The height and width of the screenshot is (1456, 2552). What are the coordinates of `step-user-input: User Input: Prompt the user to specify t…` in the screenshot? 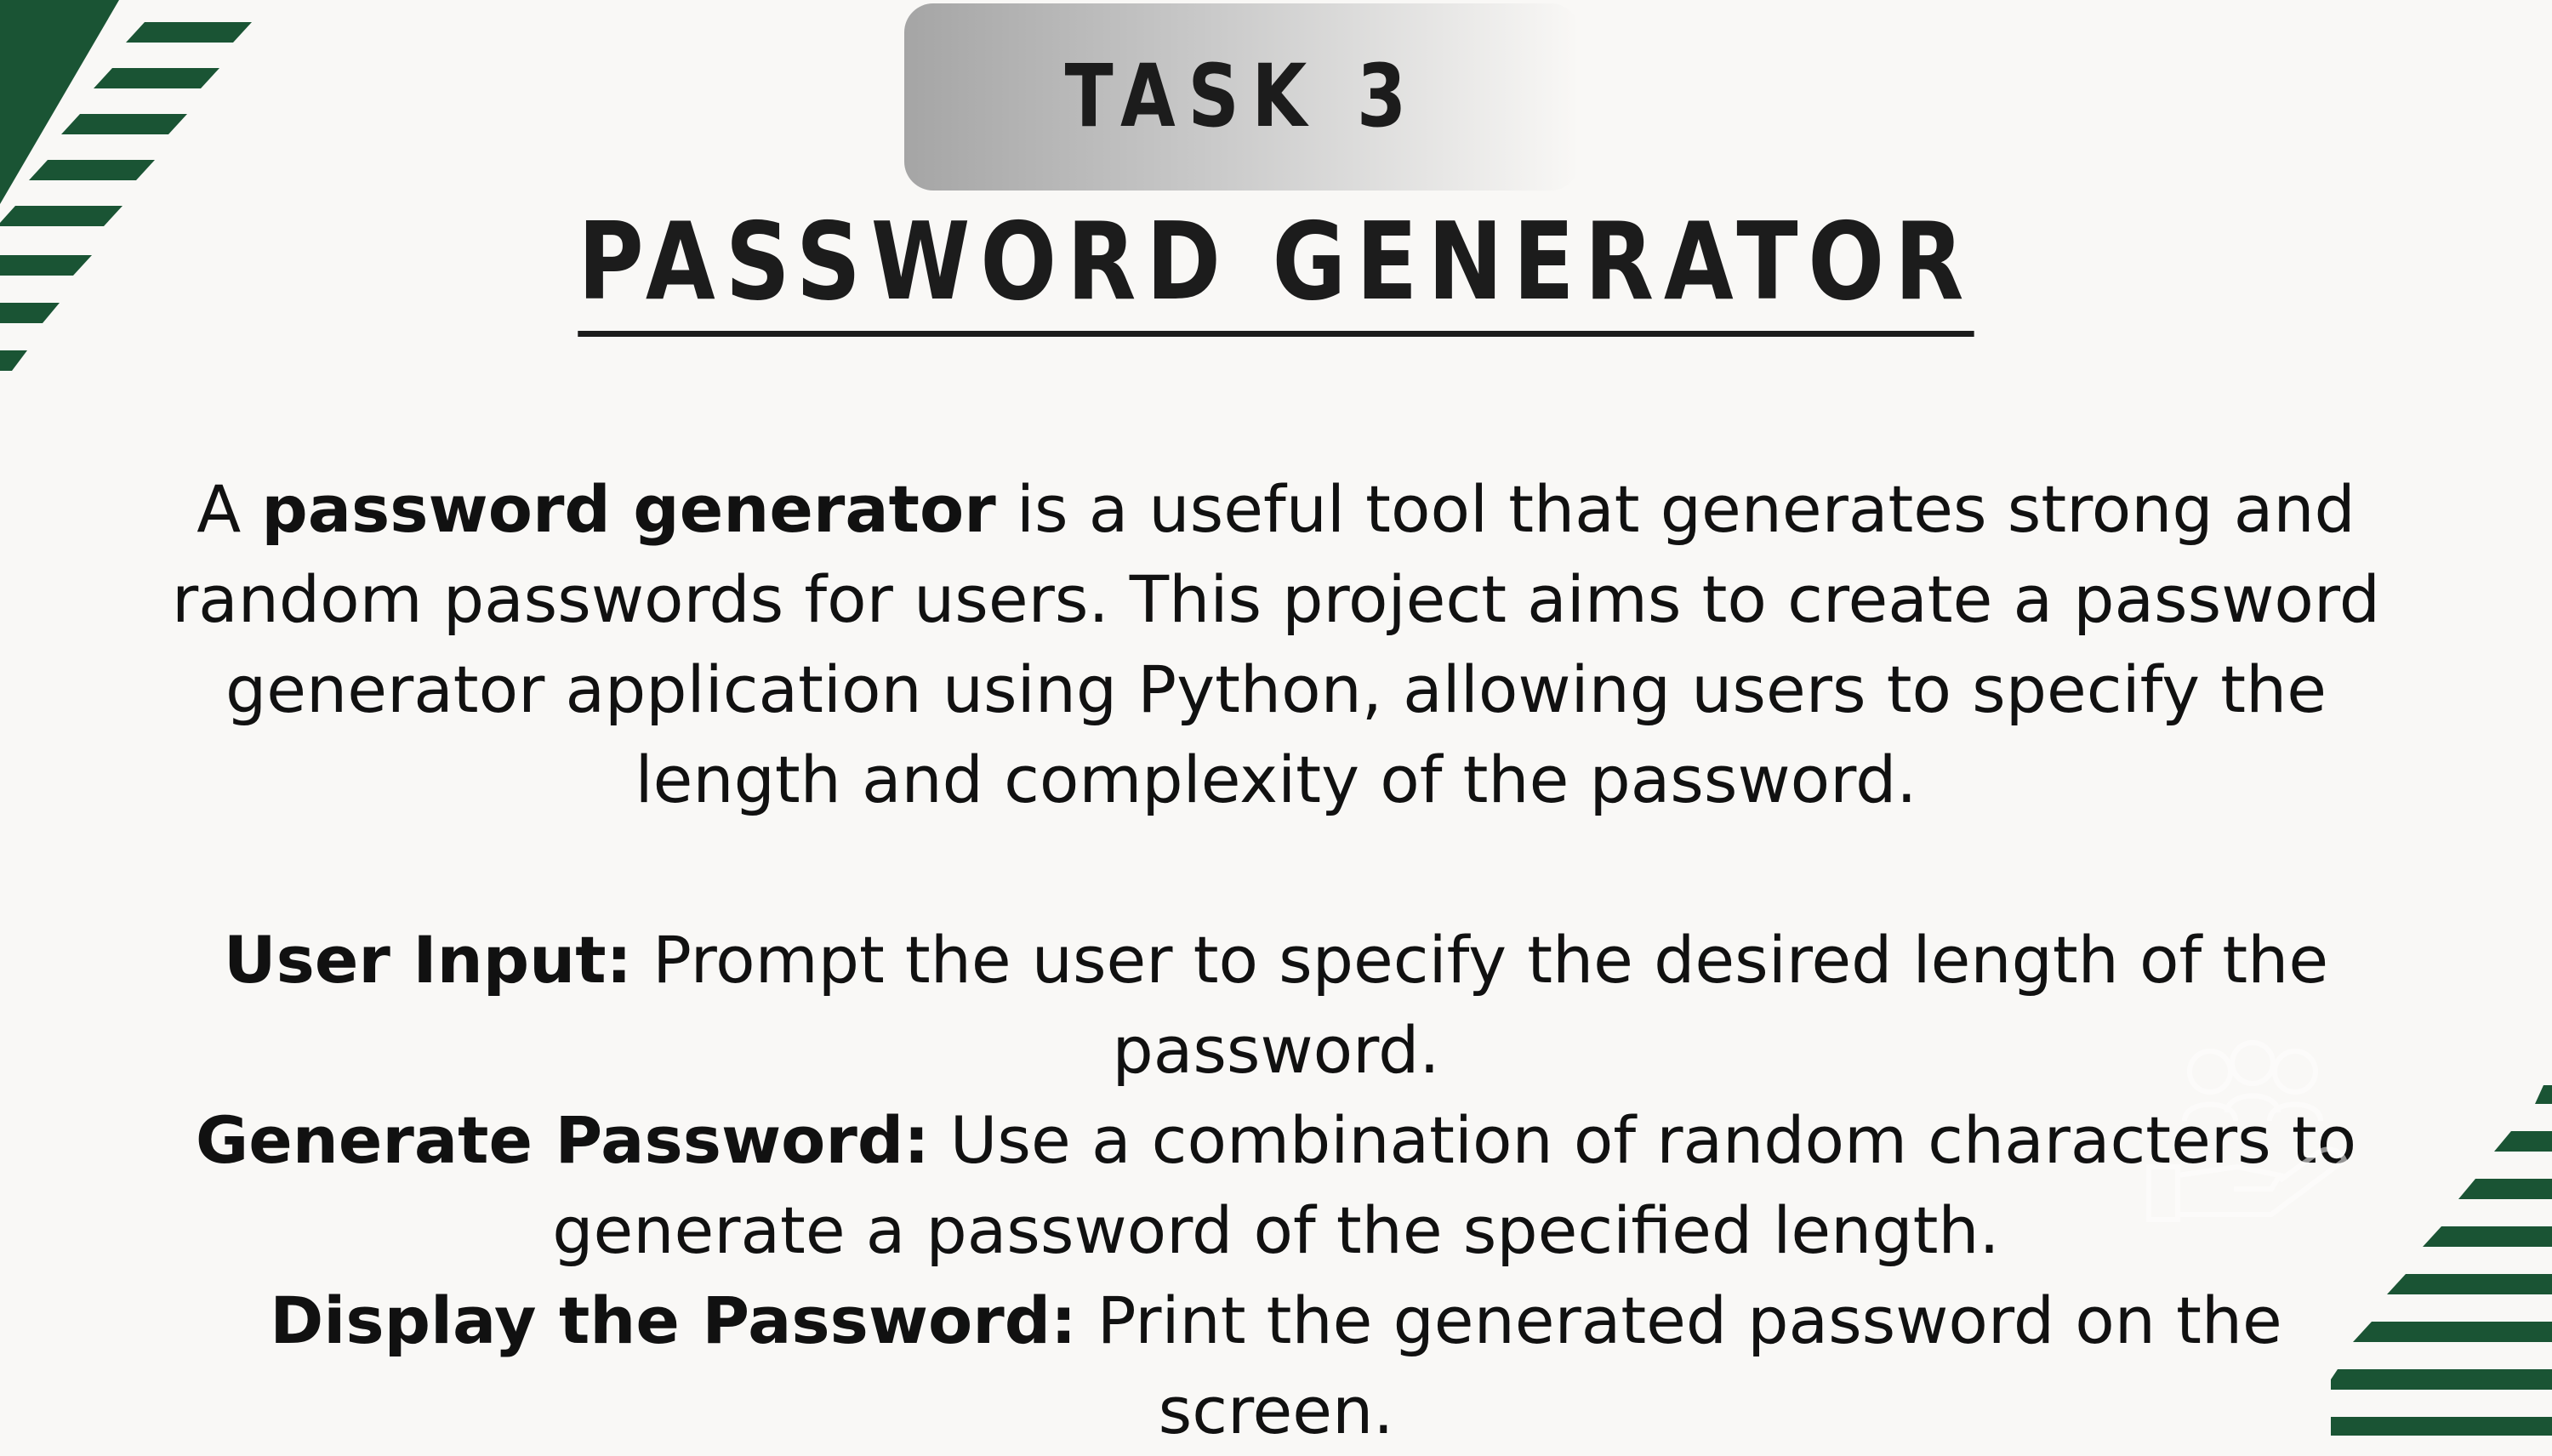 It's located at (1276, 1005).